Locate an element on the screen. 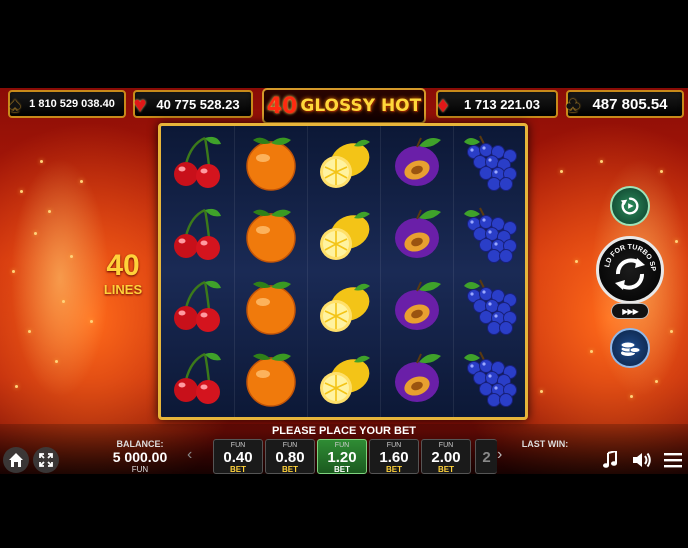 Image resolution: width=688 pixels, height=548 pixels. spin-icon: HOLD FOR TURBO SPIN is located at coordinates (626, 263).